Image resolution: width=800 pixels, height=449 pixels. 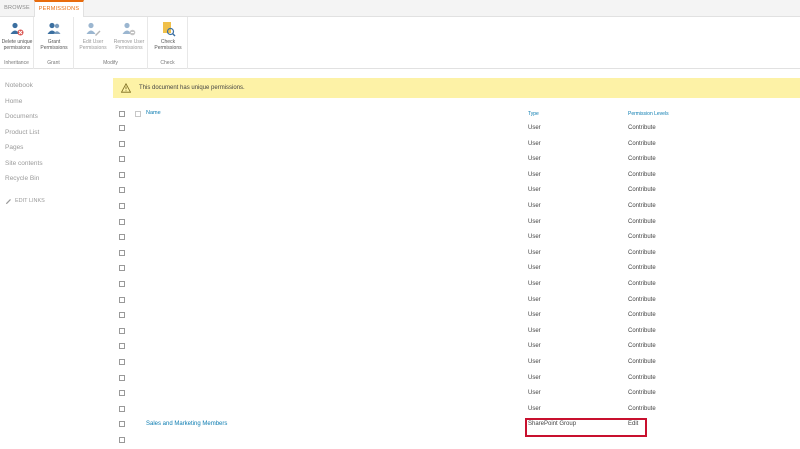 I want to click on remove-user-permissions-button: Remove User Permissions, so click(x=129, y=36).